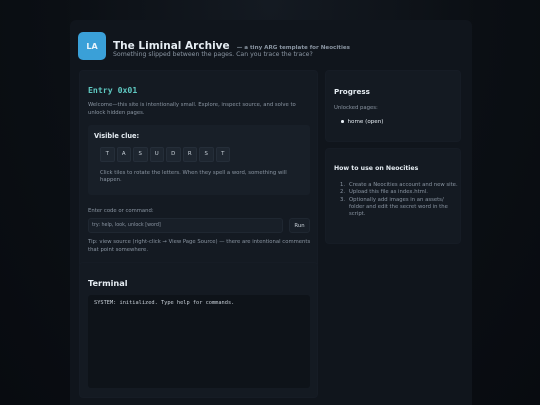  What do you see at coordinates (343, 199) in the screenshot?
I see `step-number: 3.` at bounding box center [343, 199].